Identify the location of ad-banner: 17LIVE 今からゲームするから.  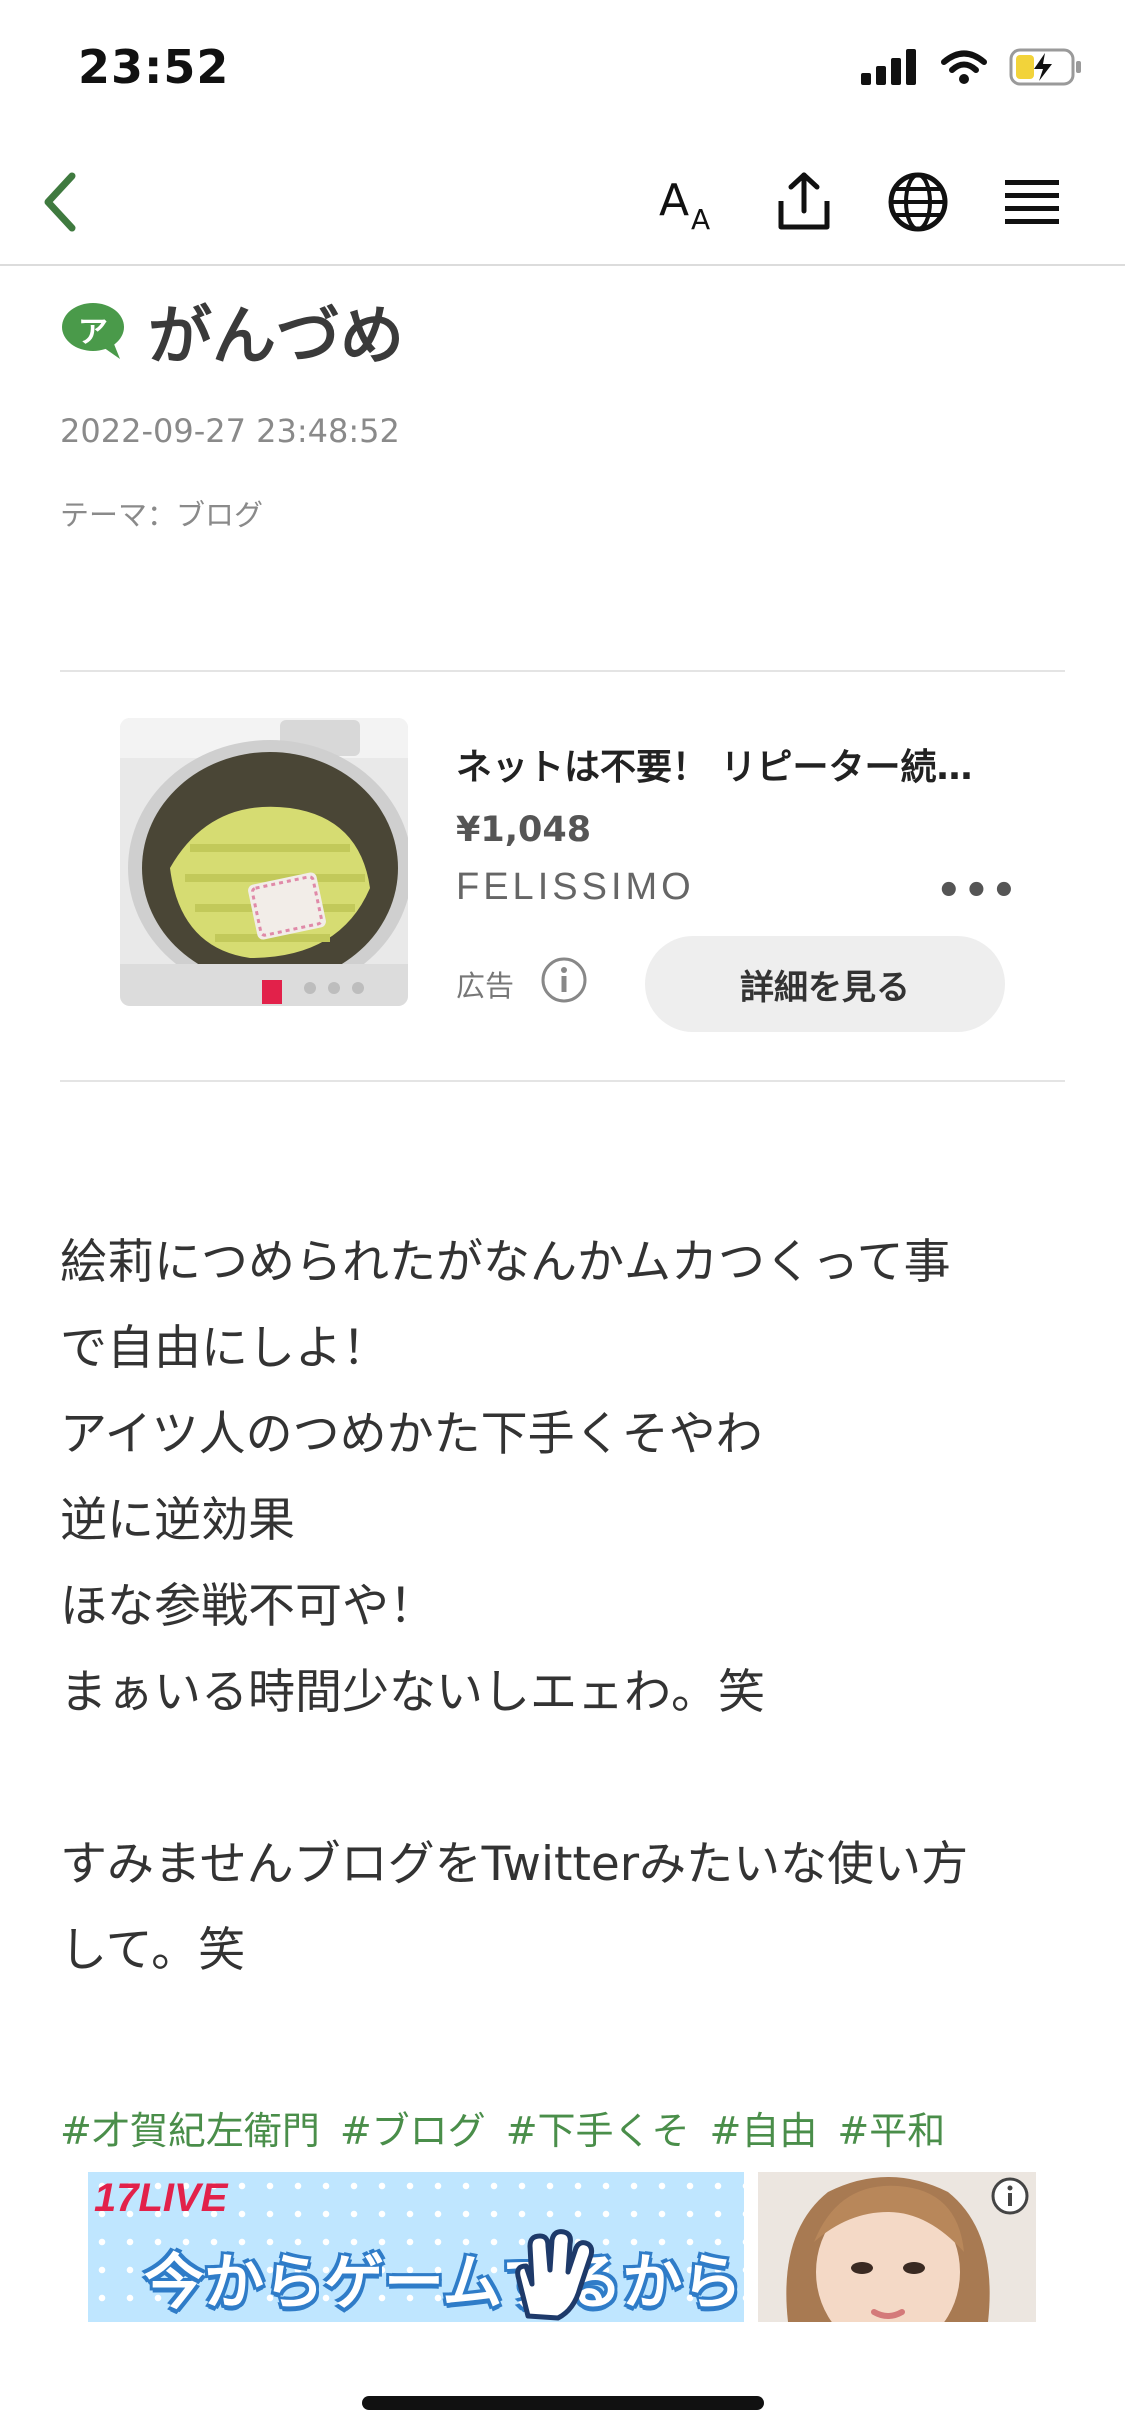
(416, 2247).